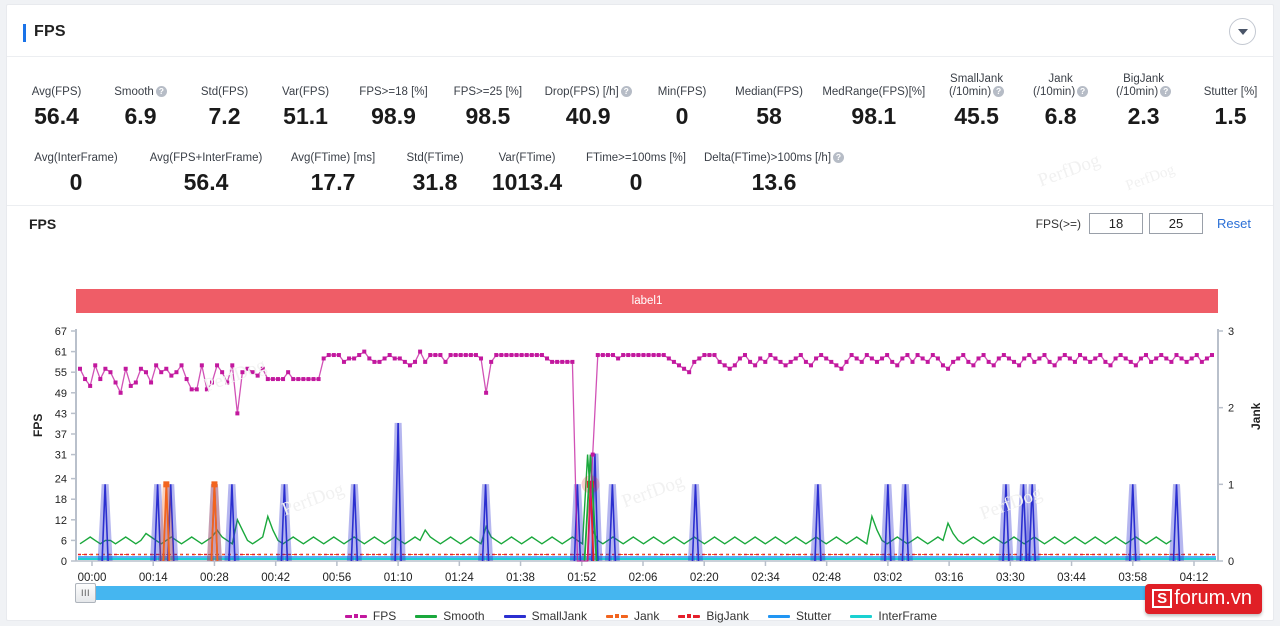 The image size is (1280, 626). What do you see at coordinates (643, 578) in the screenshot?
I see `x-axis-tick: 02:06` at bounding box center [643, 578].